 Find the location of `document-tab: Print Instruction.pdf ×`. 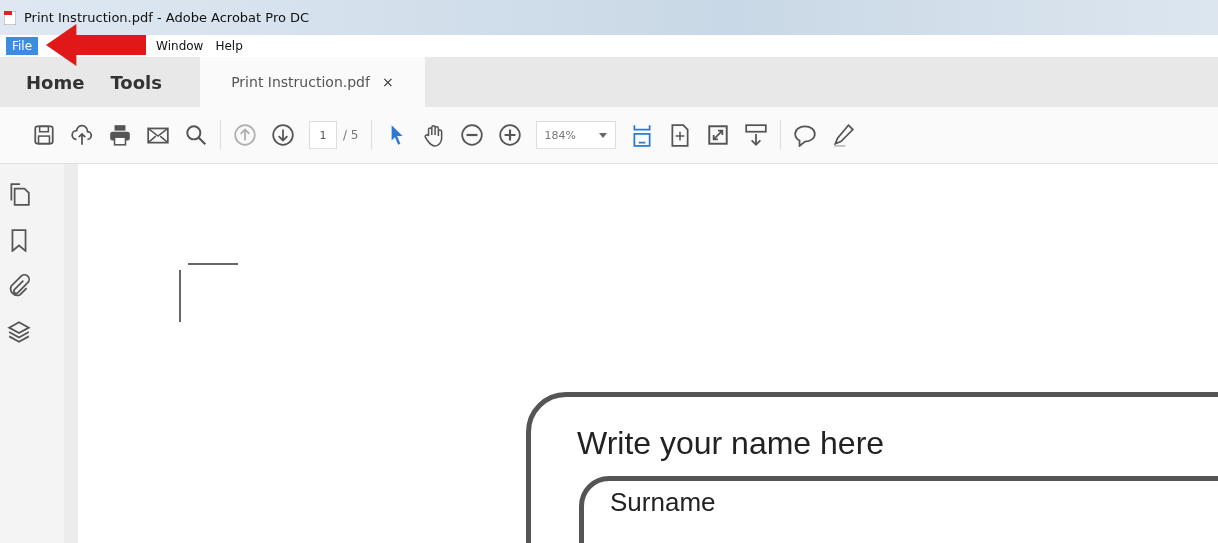

document-tab: Print Instruction.pdf × is located at coordinates (312, 82).